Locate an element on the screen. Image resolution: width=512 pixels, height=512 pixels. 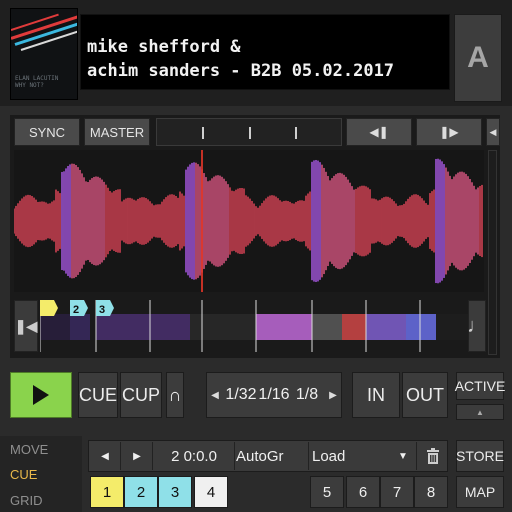
music-note-button: ♩ is located at coordinates (477, 326).